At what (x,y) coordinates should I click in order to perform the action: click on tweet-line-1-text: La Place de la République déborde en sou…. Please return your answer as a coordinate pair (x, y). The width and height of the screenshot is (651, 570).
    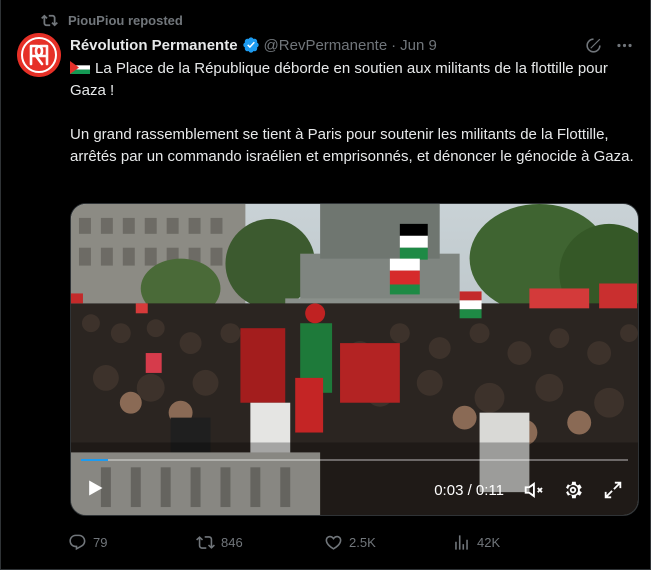
    Looking at the image, I should click on (339, 79).